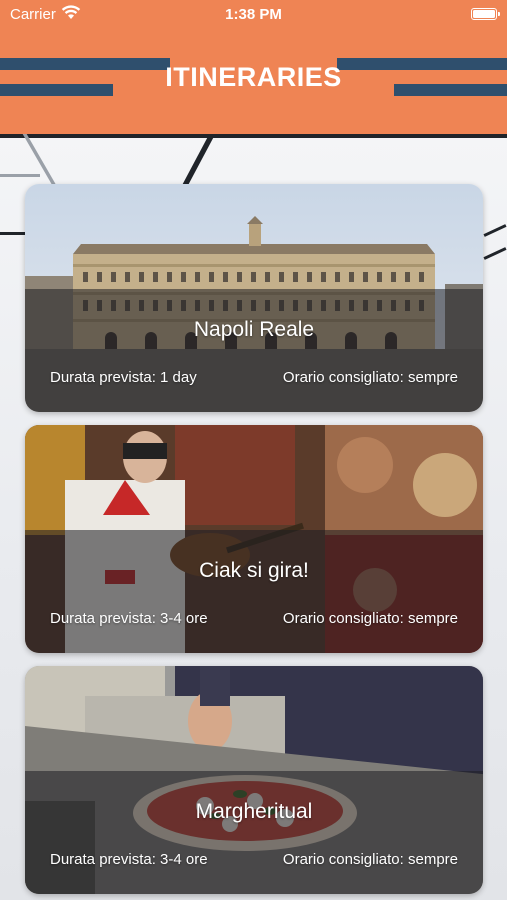 The height and width of the screenshot is (900, 507). I want to click on clock: 1:38 PM, so click(253, 14).